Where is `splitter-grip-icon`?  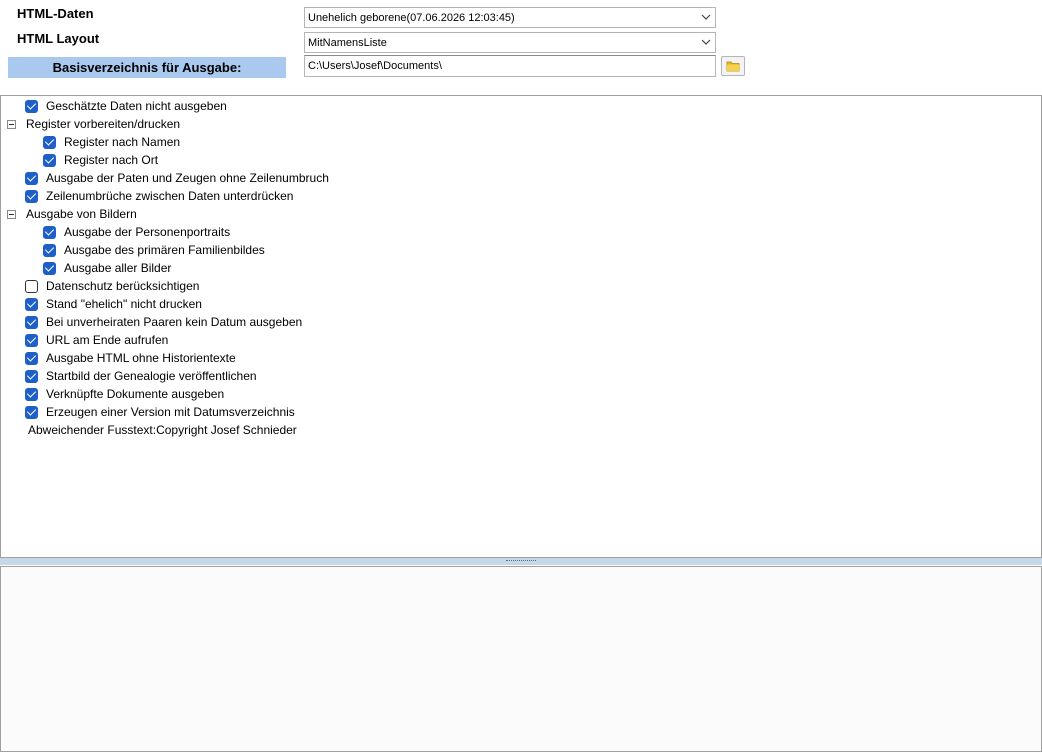 splitter-grip-icon is located at coordinates (521, 561).